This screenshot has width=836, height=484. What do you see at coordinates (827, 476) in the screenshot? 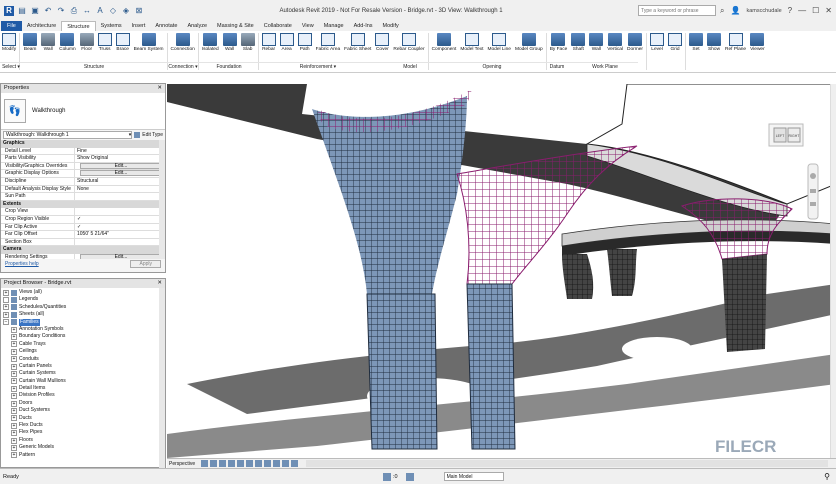
I see `filter-icon: ⚲` at bounding box center [827, 476].